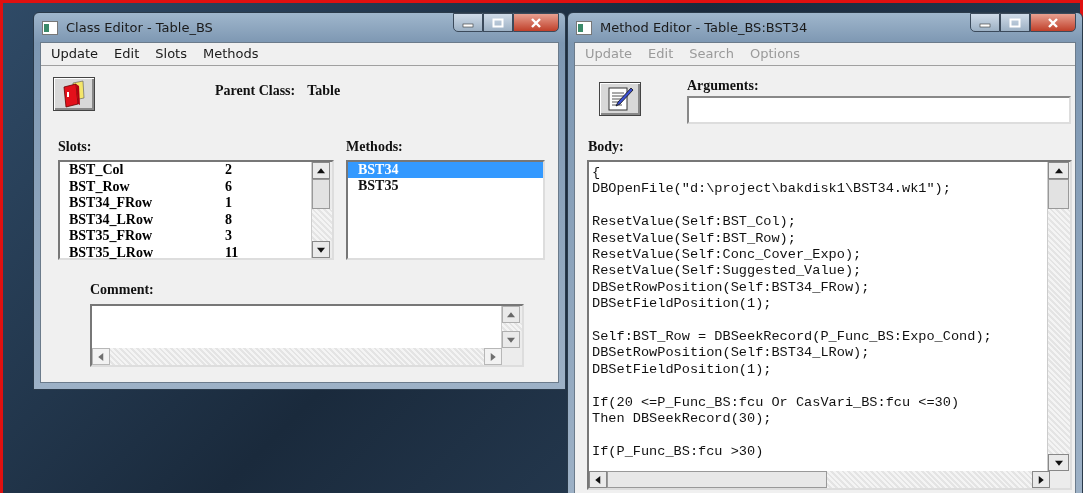 The image size is (1083, 493). Describe the element at coordinates (127, 53) in the screenshot. I see `menu-item: Edit` at that location.